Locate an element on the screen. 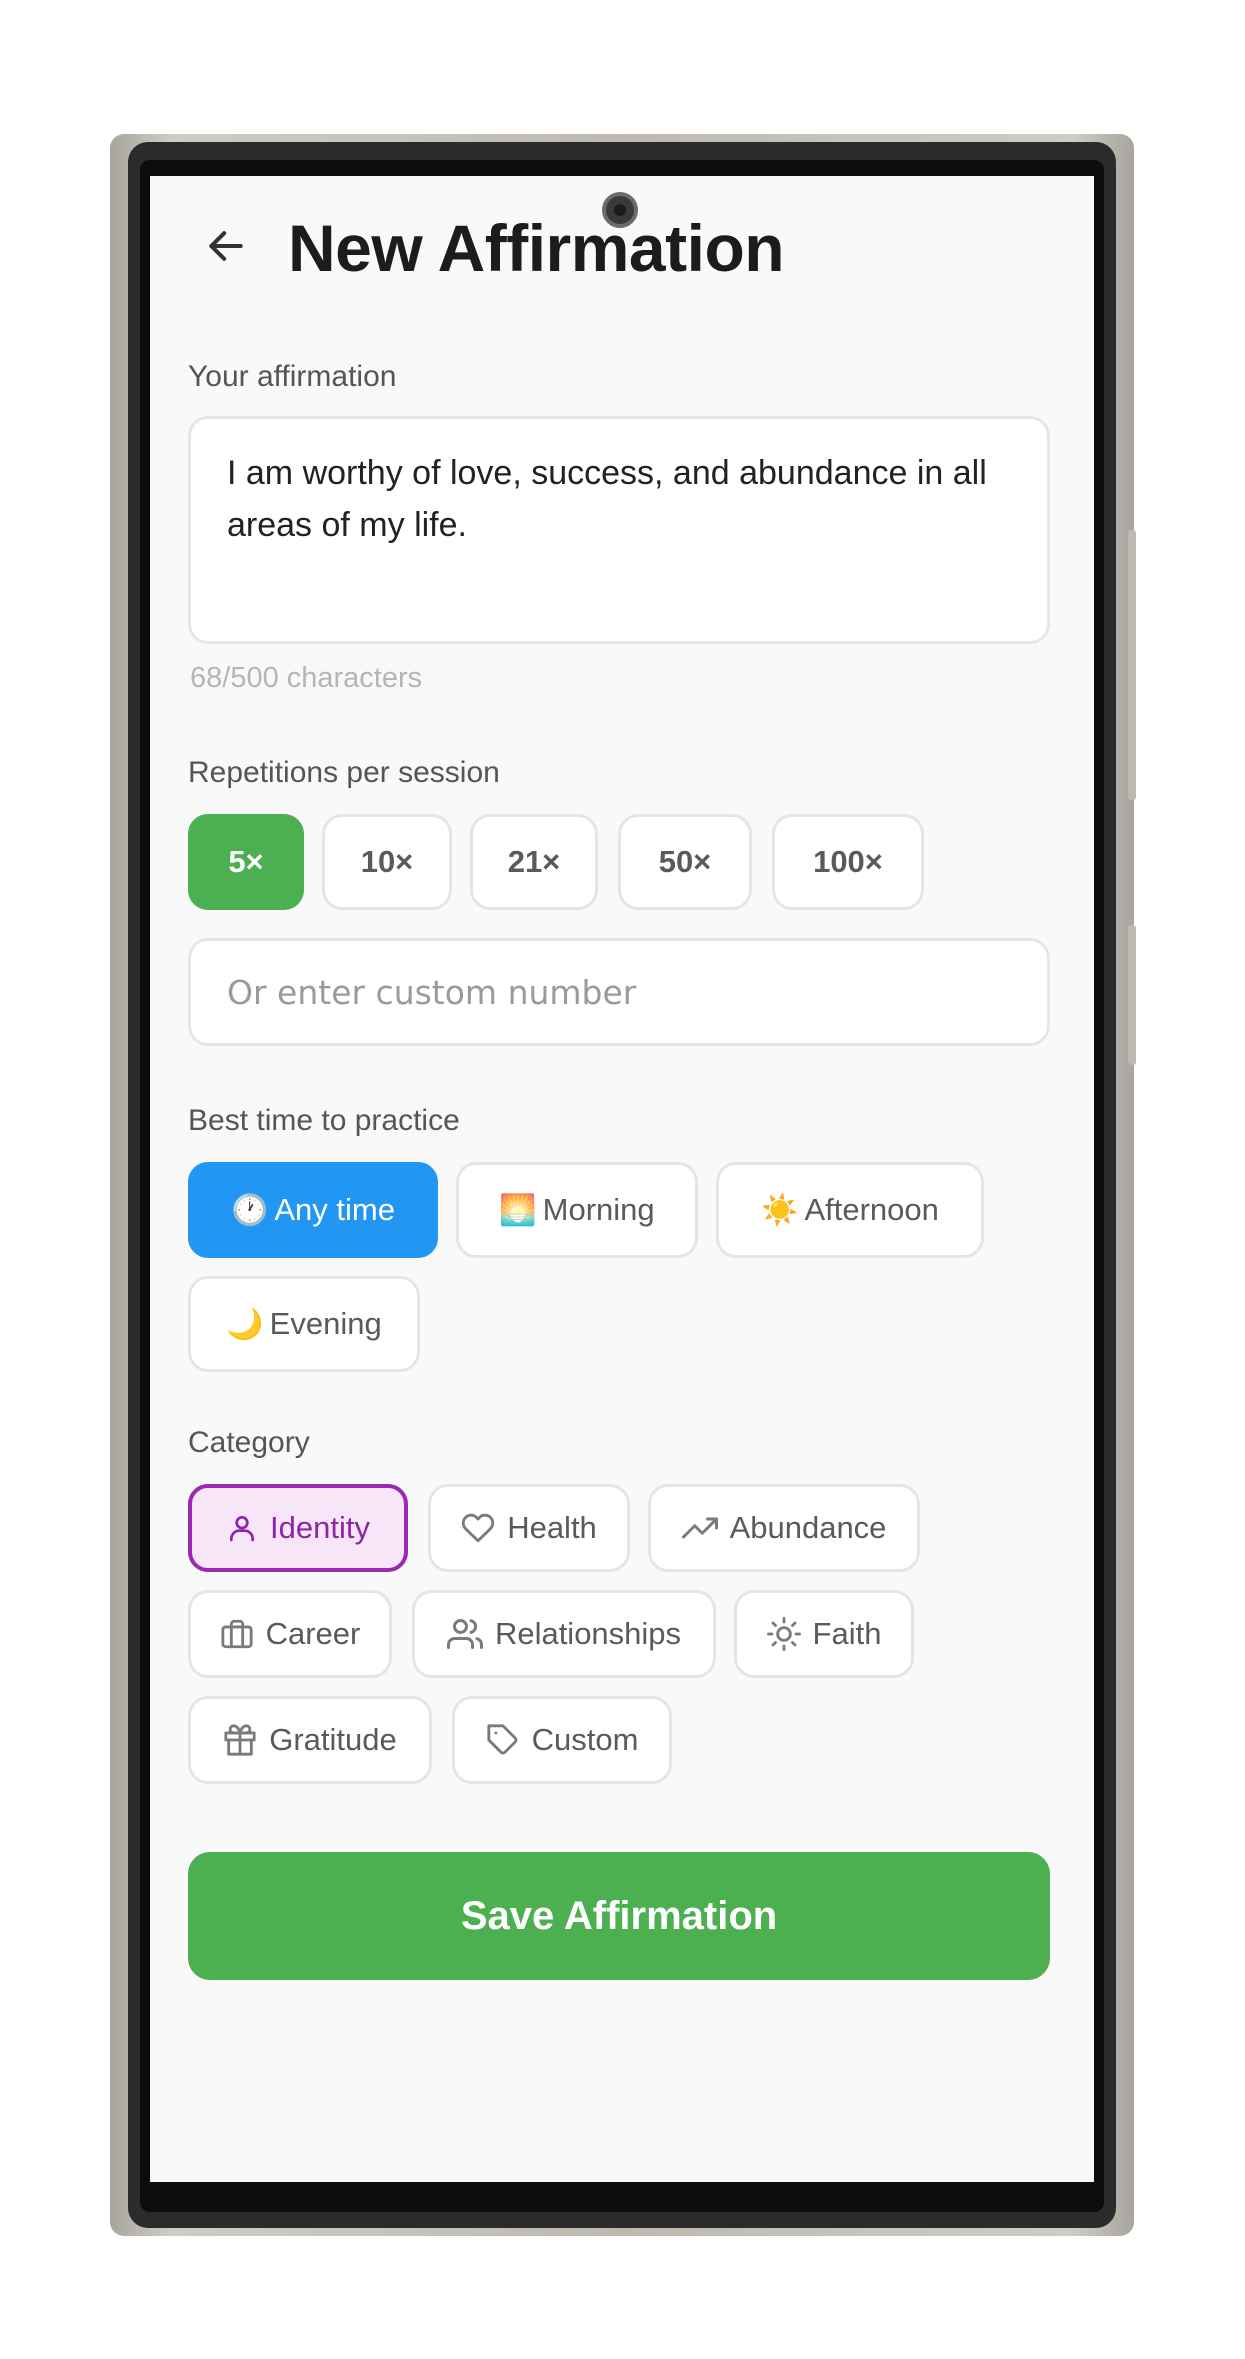 The image size is (1245, 2359). category-option-label: Identity is located at coordinates (320, 1527).